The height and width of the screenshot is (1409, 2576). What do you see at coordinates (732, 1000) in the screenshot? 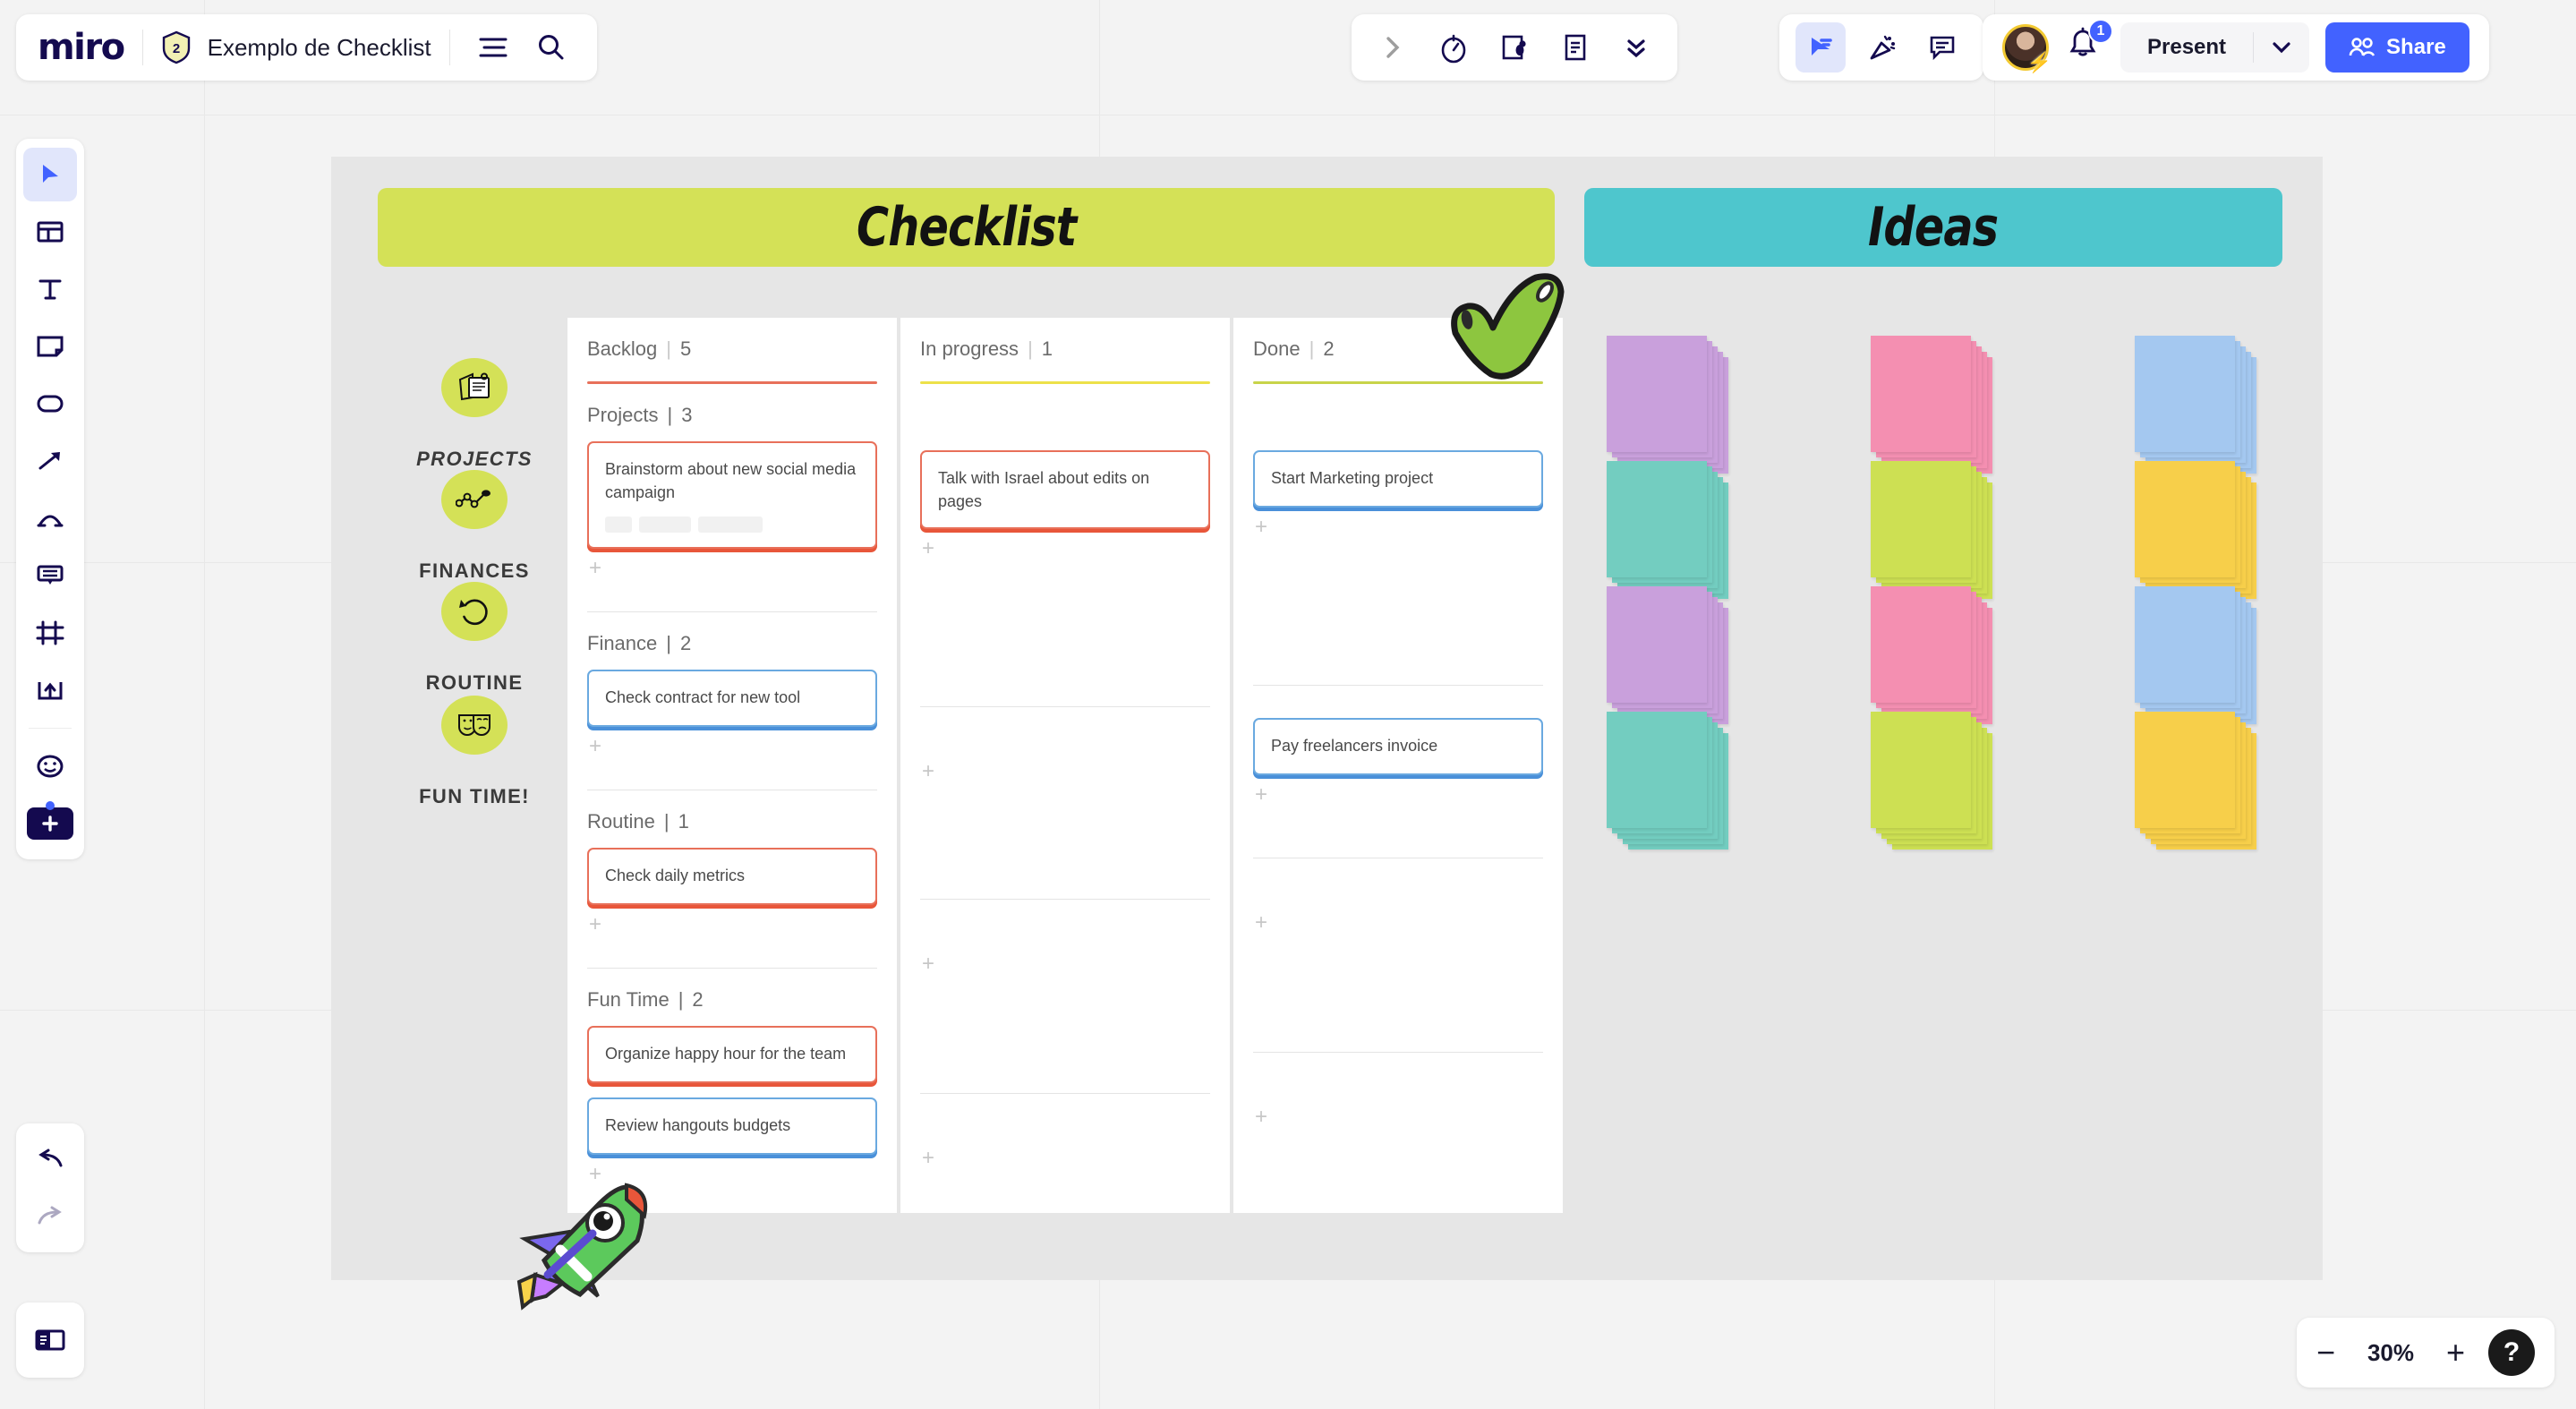
I see `group-header-fun-time: Fun Time | 2` at bounding box center [732, 1000].